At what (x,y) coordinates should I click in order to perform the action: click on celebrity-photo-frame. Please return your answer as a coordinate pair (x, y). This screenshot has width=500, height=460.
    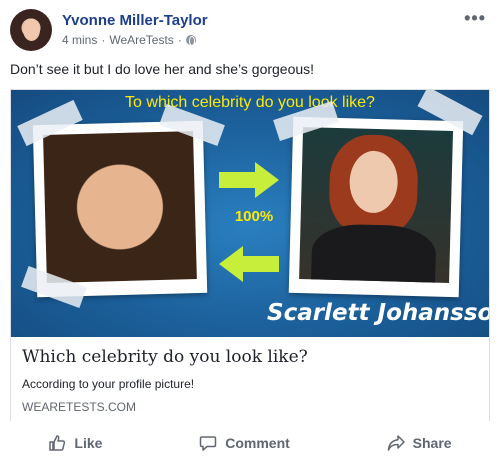
    Looking at the image, I should click on (376, 207).